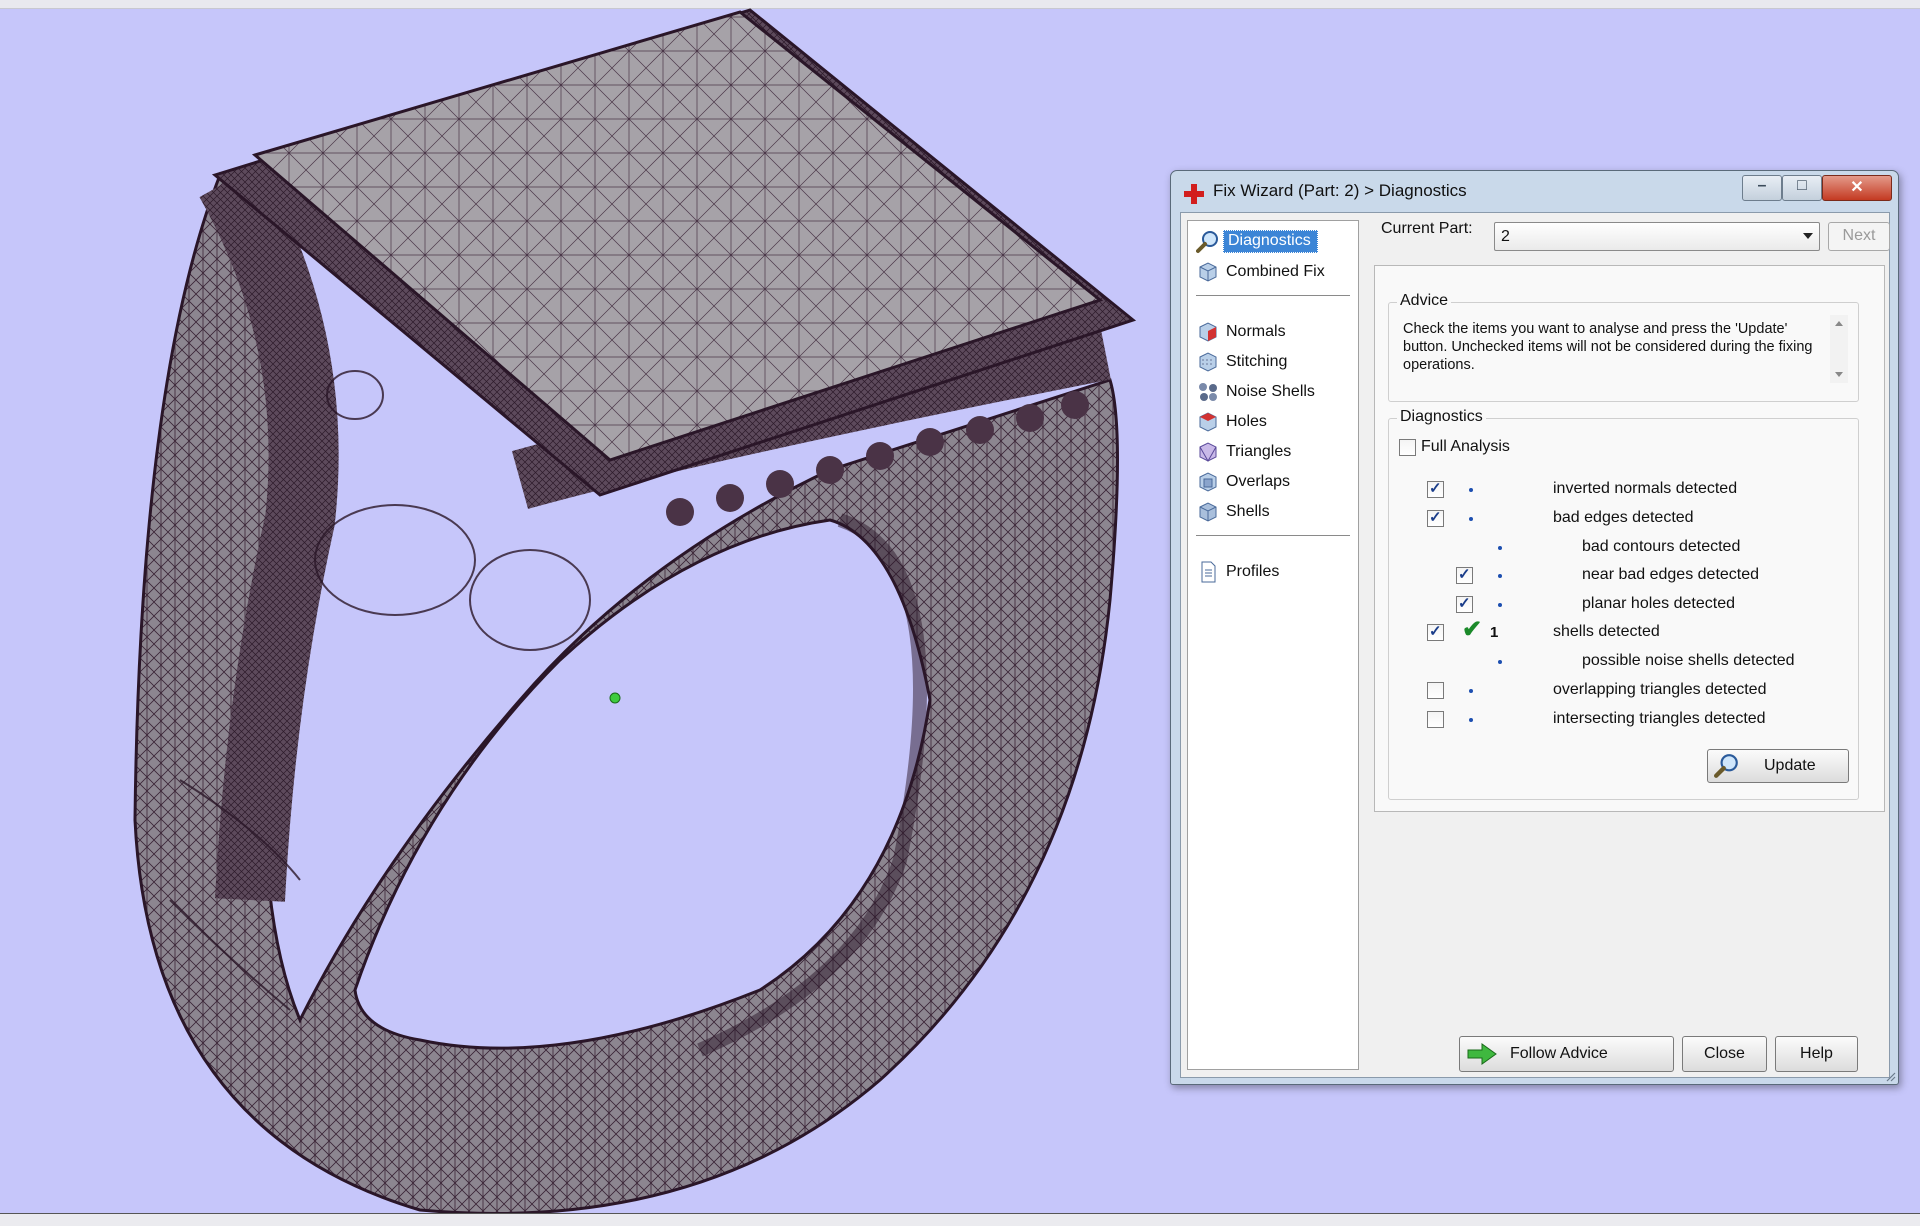  What do you see at coordinates (1208, 452) in the screenshot?
I see `triangles-cube-icon` at bounding box center [1208, 452].